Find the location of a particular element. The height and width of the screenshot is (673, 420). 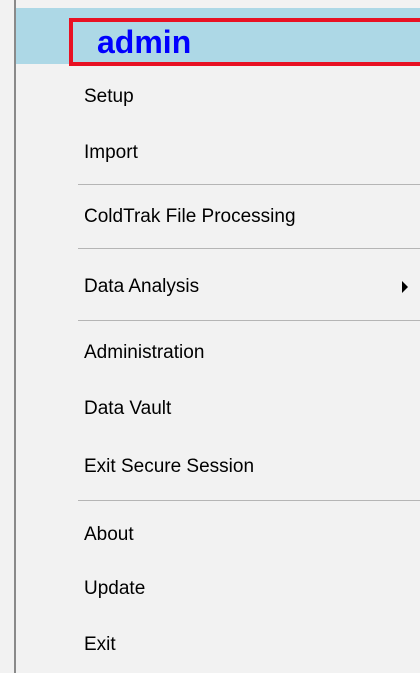

menu-item-exit-secure-session: Exit Secure Session is located at coordinates (218, 467).